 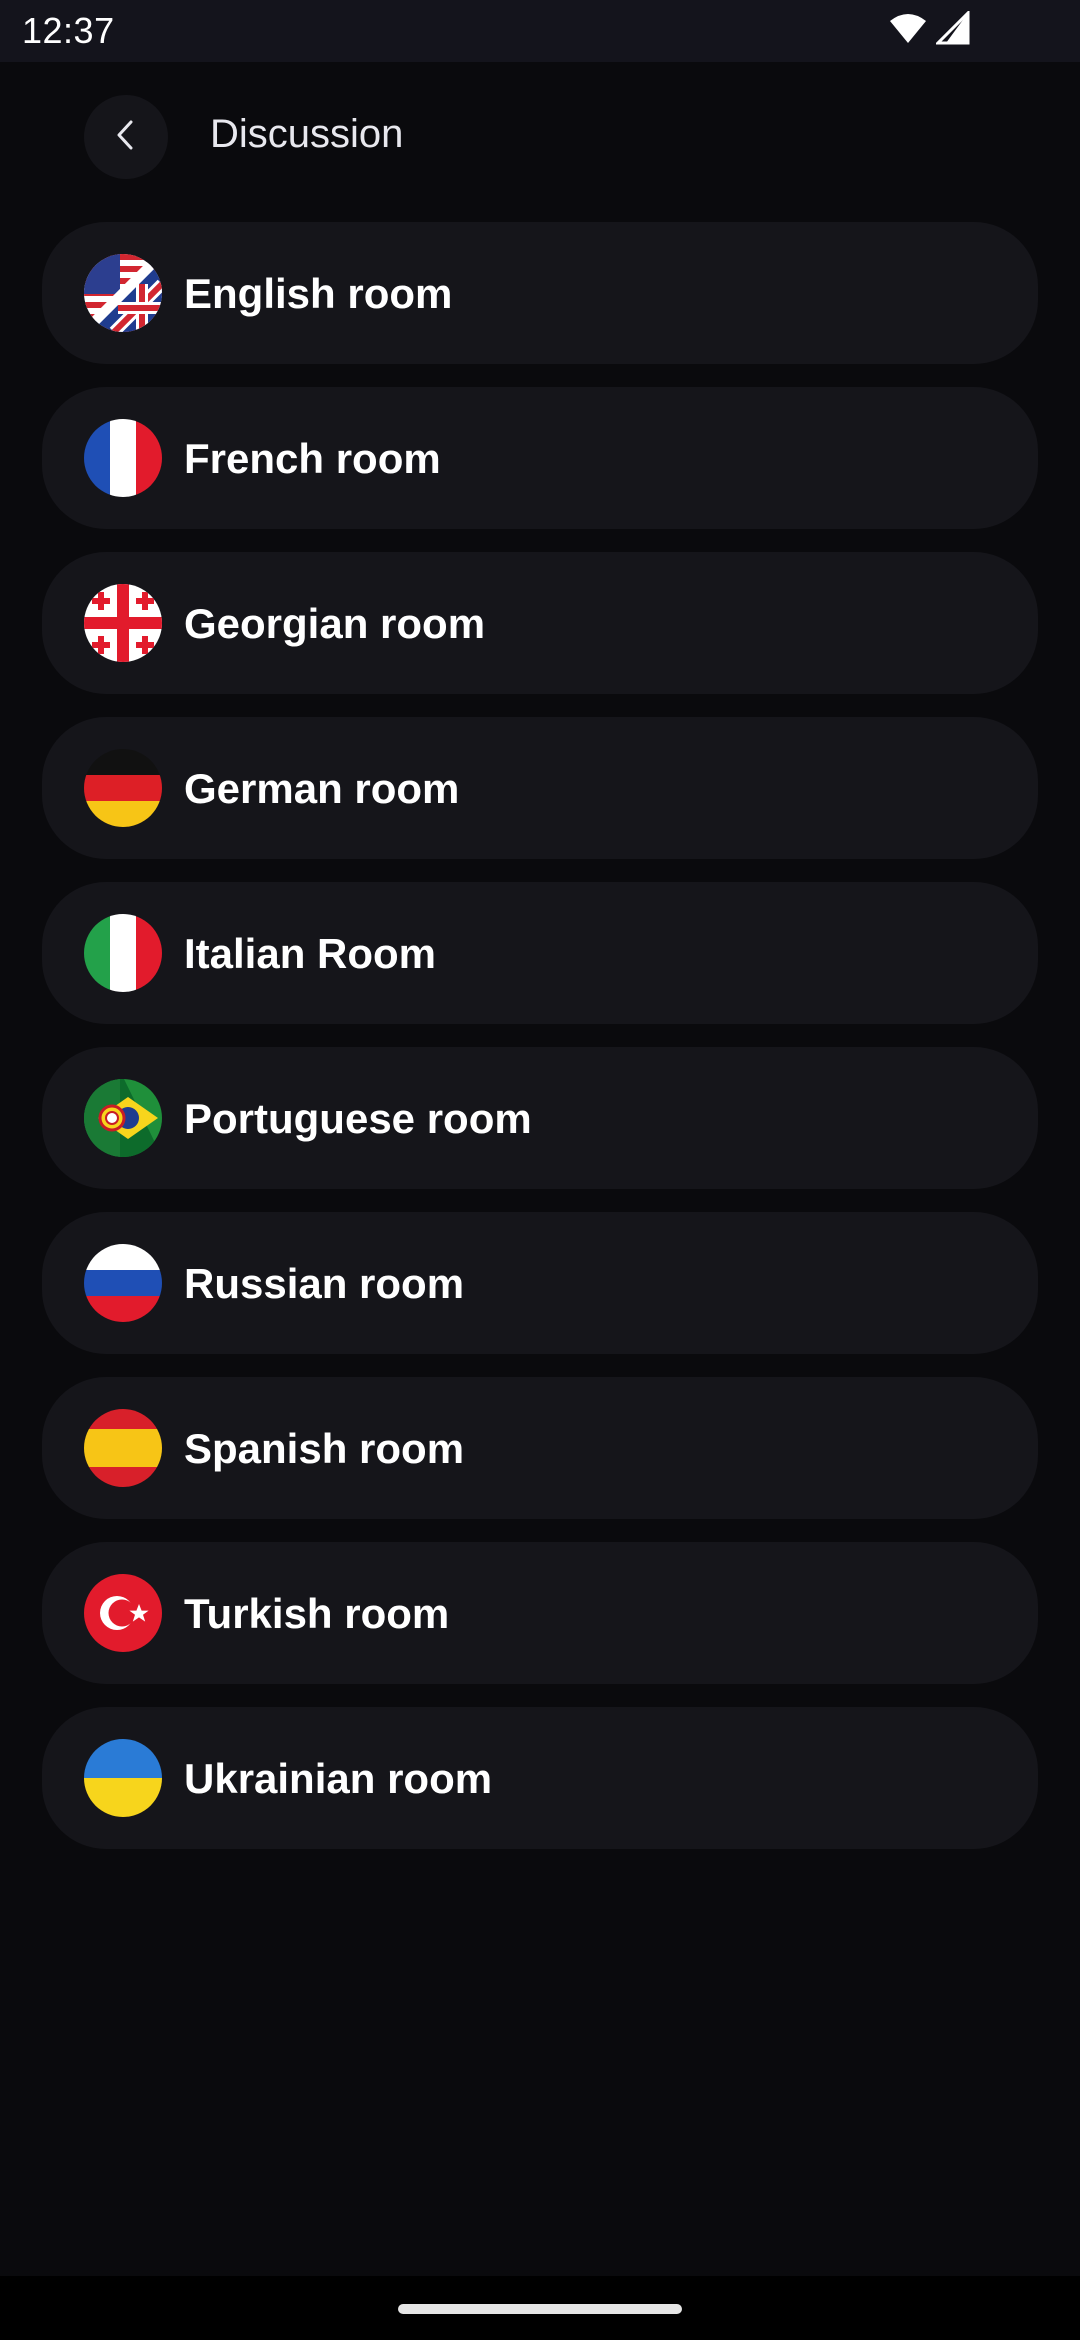 What do you see at coordinates (123, 1283) in the screenshot?
I see `russia-flag-icon` at bounding box center [123, 1283].